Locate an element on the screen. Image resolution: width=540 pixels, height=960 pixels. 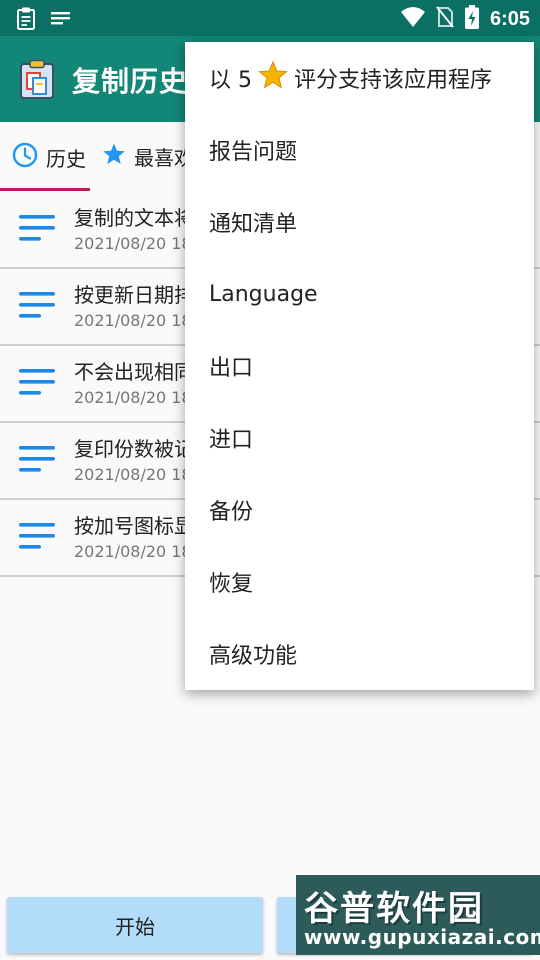
watermark: 谷普软件园 www.gupuxiazai.com is located at coordinates (418, 915).